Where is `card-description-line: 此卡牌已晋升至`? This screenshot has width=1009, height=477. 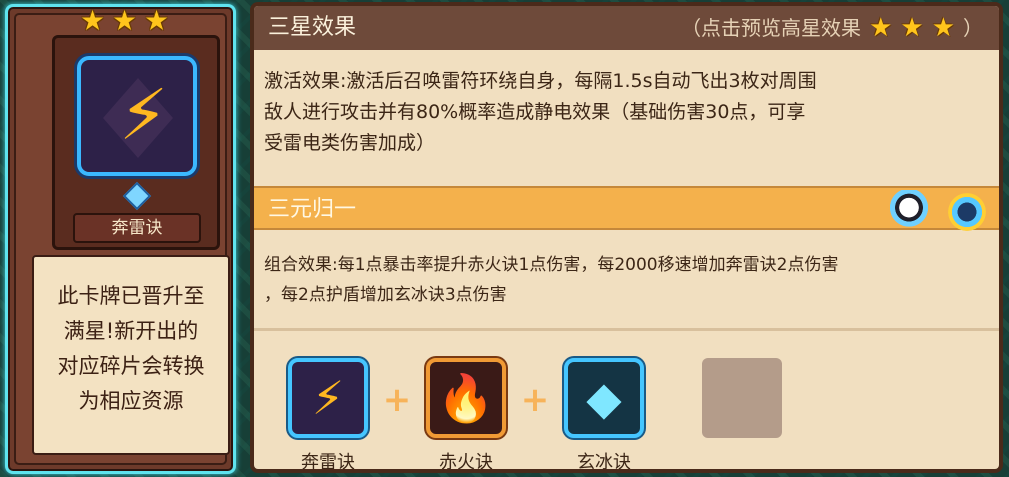 card-description-line: 此卡牌已晋升至 is located at coordinates (131, 296).